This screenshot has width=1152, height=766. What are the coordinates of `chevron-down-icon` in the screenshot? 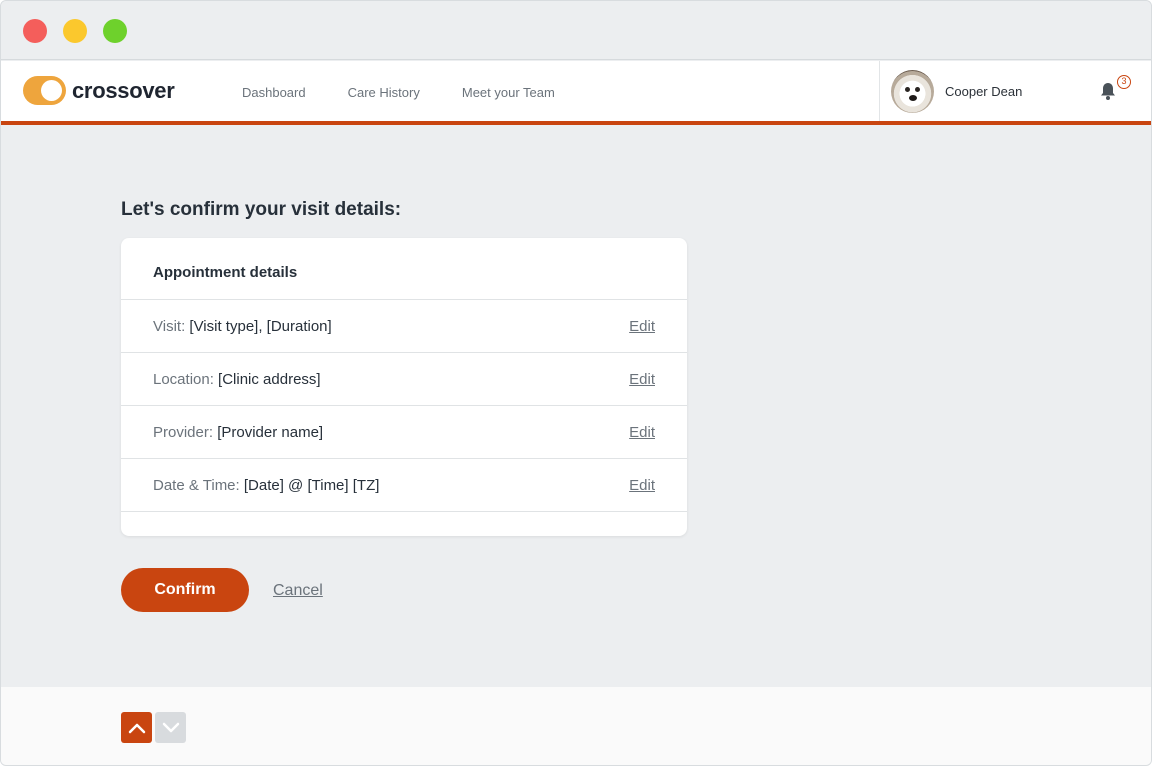 It's located at (170, 727).